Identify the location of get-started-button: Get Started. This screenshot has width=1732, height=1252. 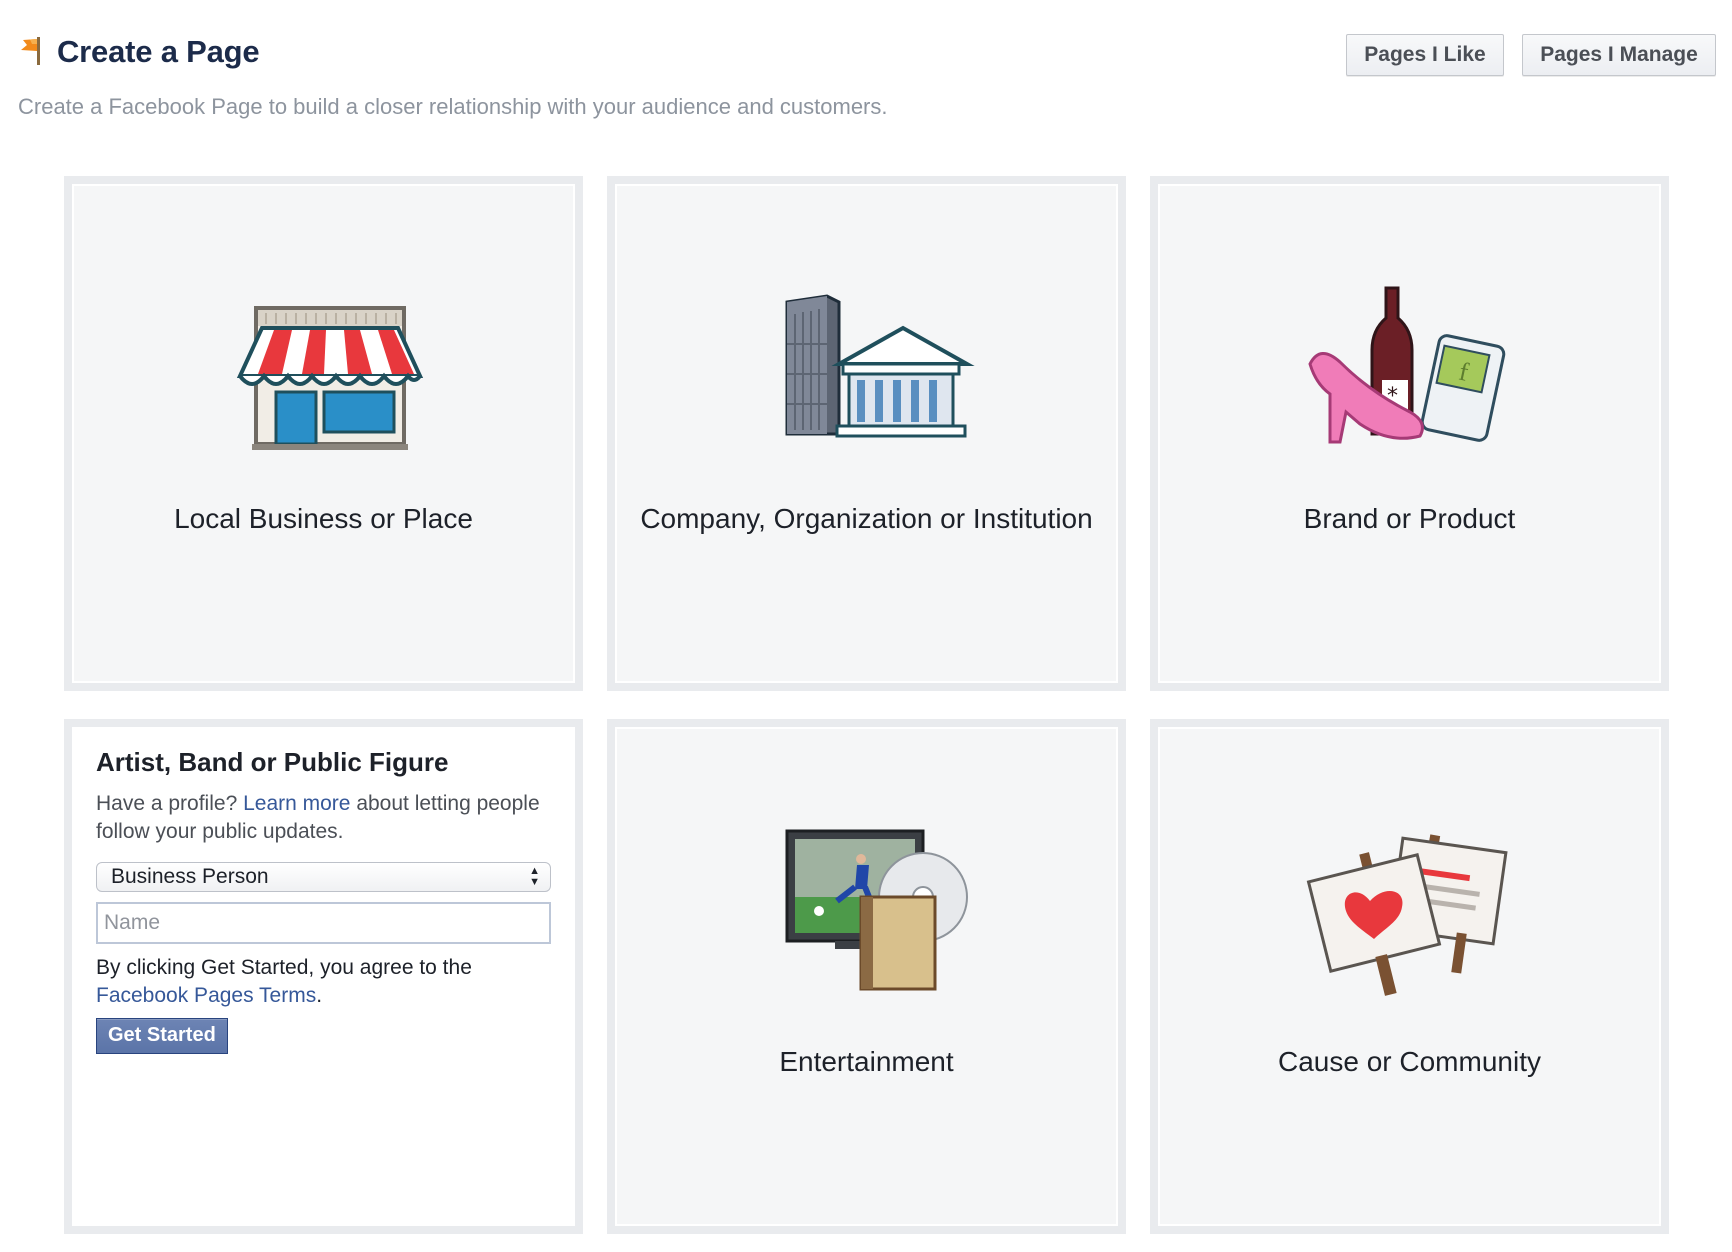
(162, 1036).